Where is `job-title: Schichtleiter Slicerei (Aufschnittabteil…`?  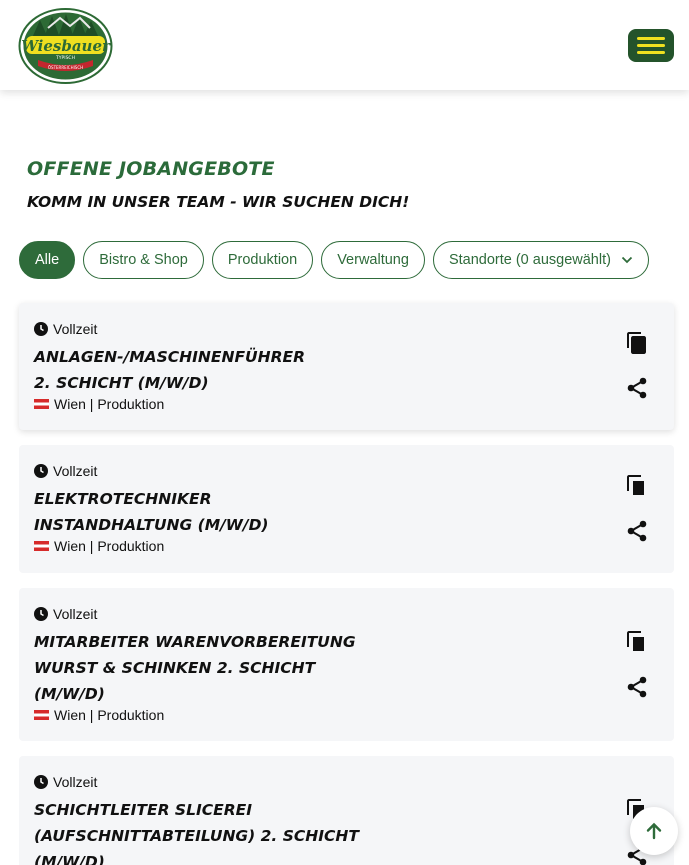 job-title: Schichtleiter Slicerei (Aufschnittabteil… is located at coordinates (199, 831).